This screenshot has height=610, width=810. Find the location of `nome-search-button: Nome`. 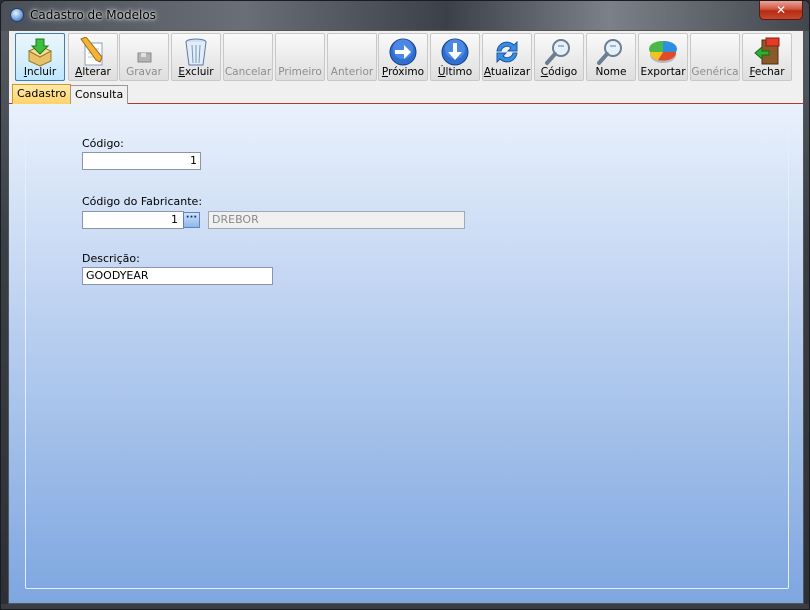

nome-search-button: Nome is located at coordinates (611, 57).